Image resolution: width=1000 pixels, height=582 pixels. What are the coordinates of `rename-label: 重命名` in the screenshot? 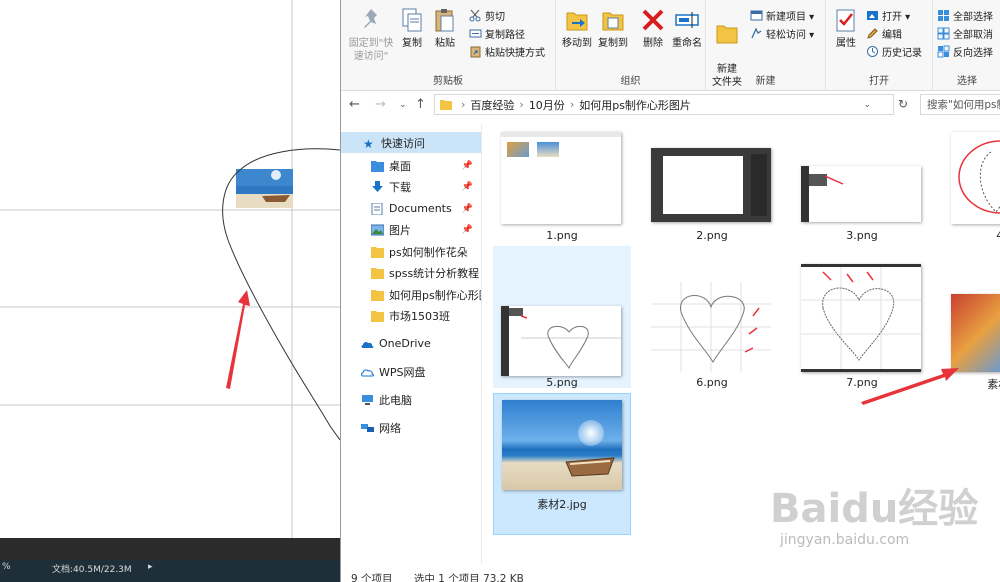 It's located at (687, 43).